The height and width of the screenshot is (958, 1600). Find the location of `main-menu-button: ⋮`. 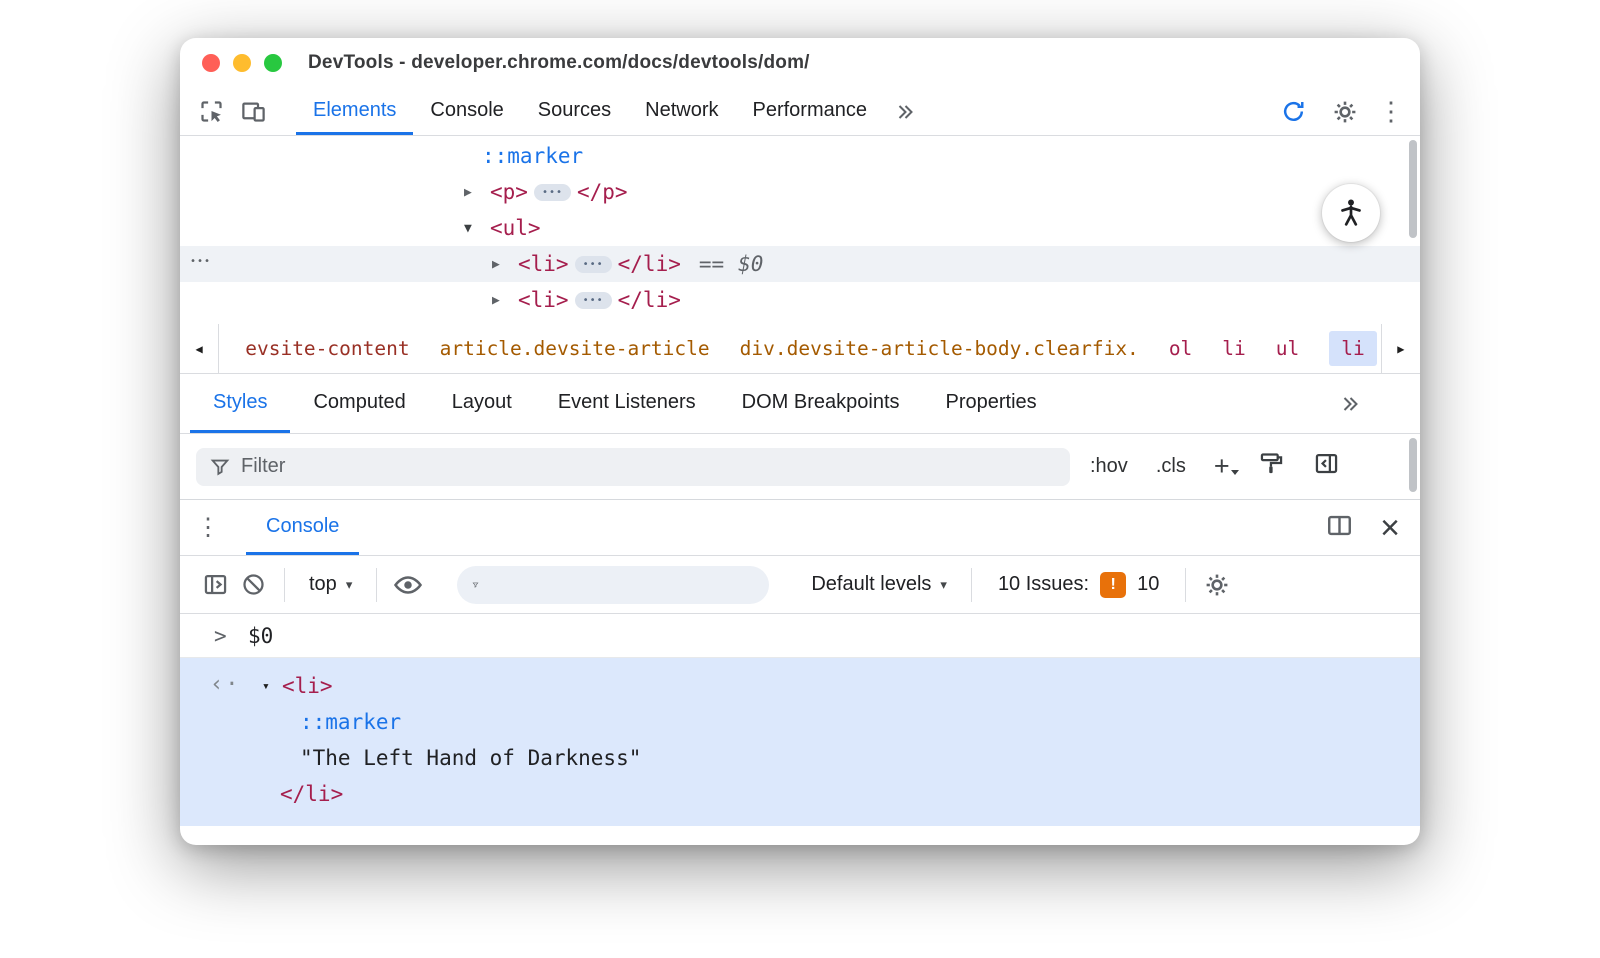

main-menu-button: ⋮ is located at coordinates (1391, 111).